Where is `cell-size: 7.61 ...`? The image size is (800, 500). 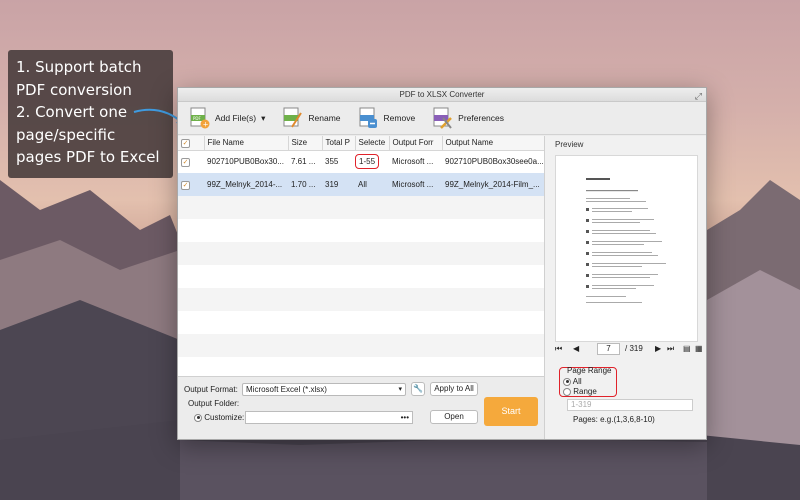
cell-size: 7.61 ... is located at coordinates (303, 162).